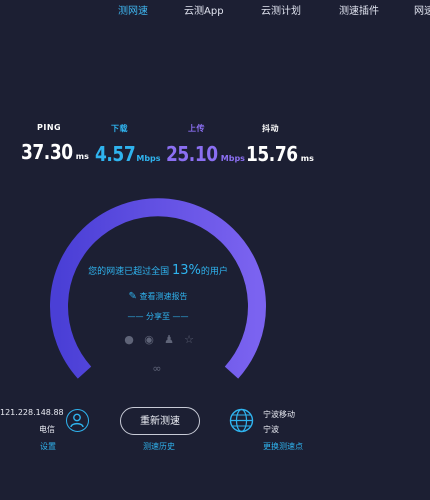 This screenshot has height=500, width=430. I want to click on wechat-icon: ●, so click(129, 340).